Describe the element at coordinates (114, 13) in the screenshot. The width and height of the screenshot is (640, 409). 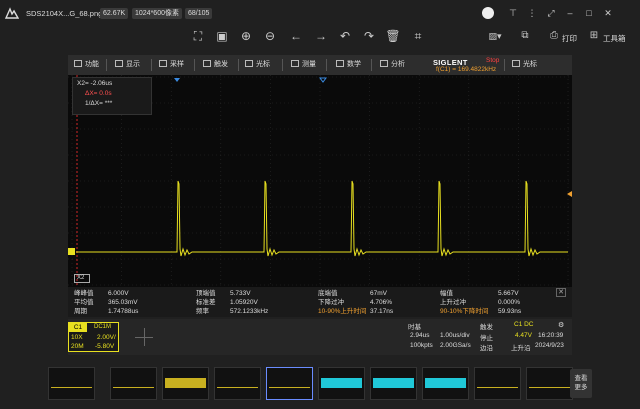
I see `file-size-badge: 62.67K` at that location.